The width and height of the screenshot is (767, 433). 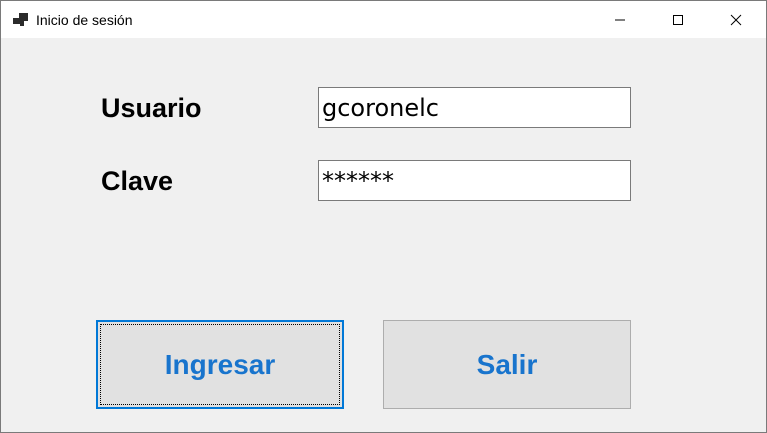 I want to click on close-icon, so click(x=736, y=20).